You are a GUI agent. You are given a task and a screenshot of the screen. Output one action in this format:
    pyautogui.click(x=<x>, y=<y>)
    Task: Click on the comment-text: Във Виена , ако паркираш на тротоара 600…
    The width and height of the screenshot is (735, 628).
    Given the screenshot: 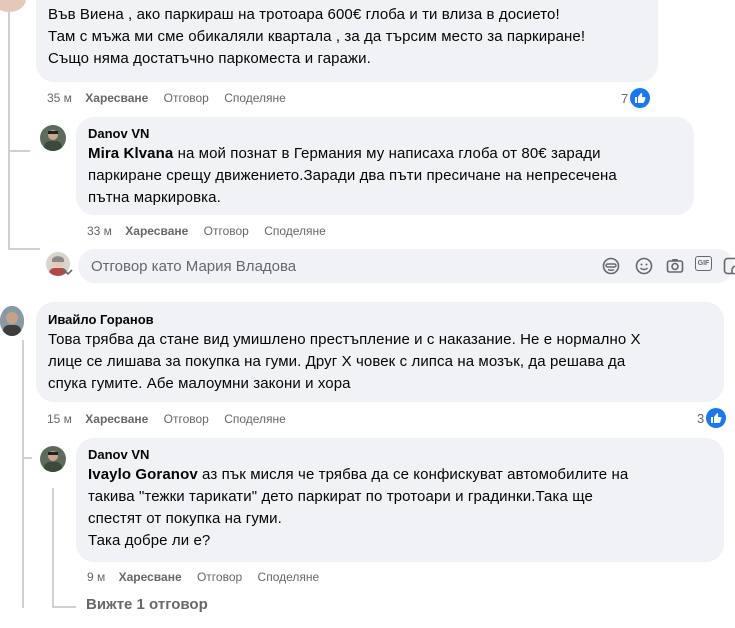 What is the action you would take?
    pyautogui.click(x=317, y=36)
    